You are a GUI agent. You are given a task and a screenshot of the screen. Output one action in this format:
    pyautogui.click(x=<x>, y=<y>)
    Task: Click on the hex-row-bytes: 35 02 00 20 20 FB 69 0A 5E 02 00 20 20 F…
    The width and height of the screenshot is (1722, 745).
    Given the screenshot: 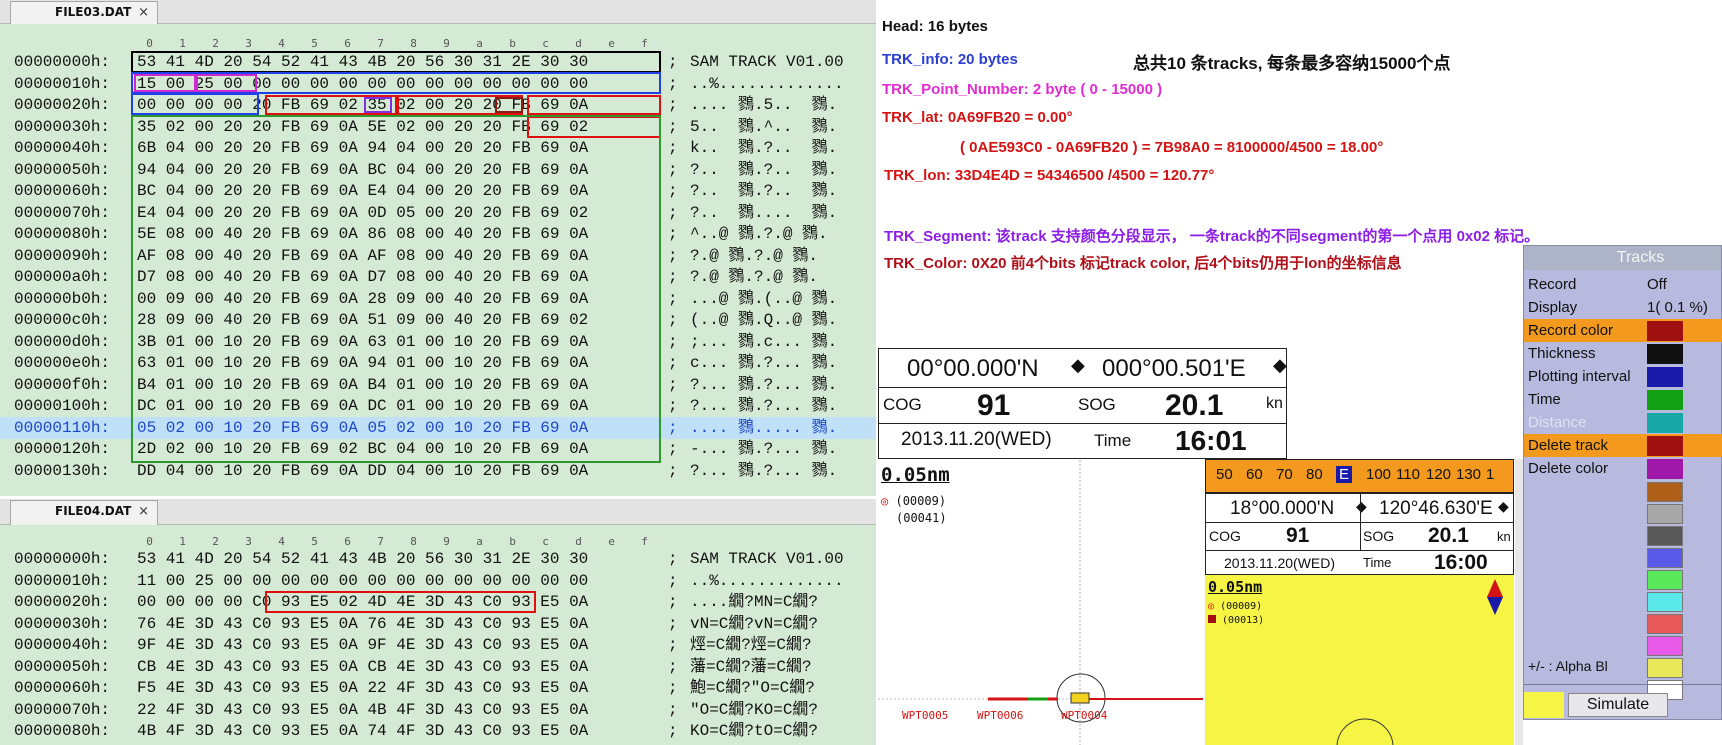 What is the action you would take?
    pyautogui.click(x=362, y=127)
    